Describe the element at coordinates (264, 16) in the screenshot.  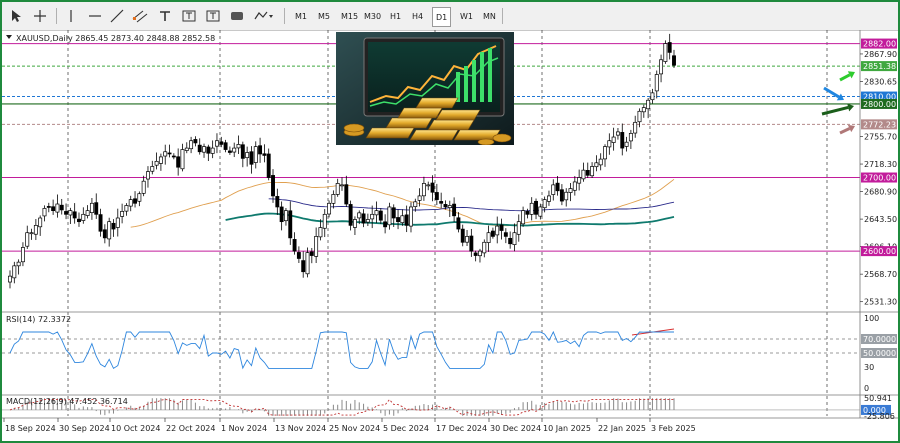
I see `more-tools-icon` at that location.